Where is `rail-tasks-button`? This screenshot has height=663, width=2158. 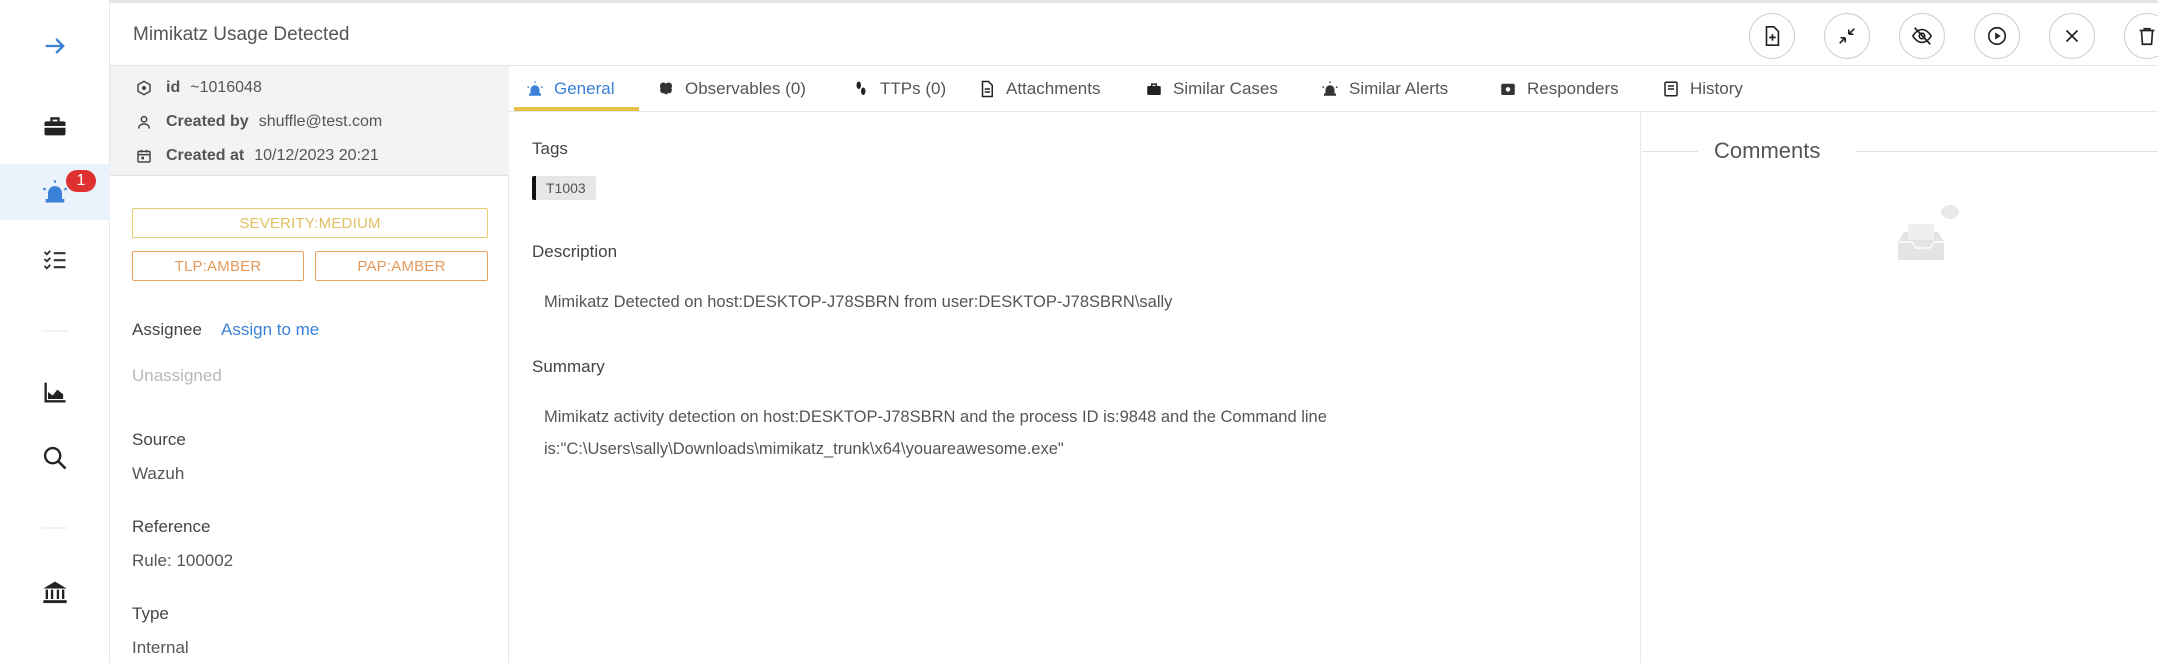
rail-tasks-button is located at coordinates (55, 259).